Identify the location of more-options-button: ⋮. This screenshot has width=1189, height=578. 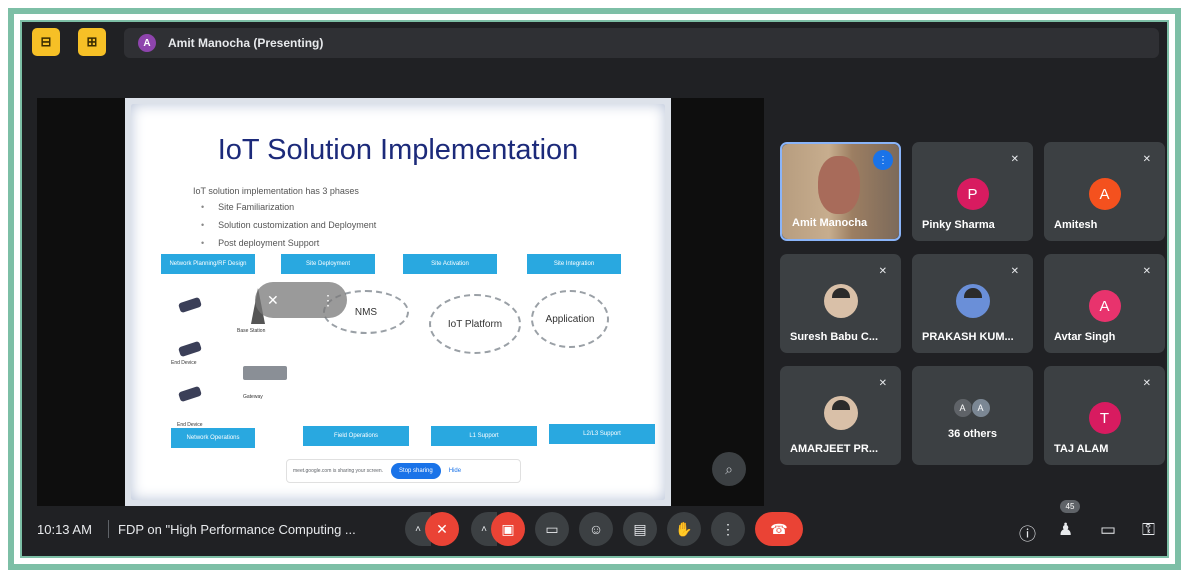
(728, 529).